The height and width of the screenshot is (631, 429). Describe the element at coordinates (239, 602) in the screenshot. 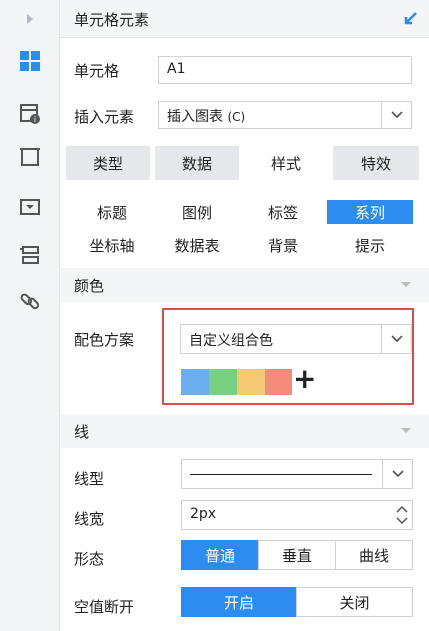

I see `null-break-on-button: 开启` at that location.